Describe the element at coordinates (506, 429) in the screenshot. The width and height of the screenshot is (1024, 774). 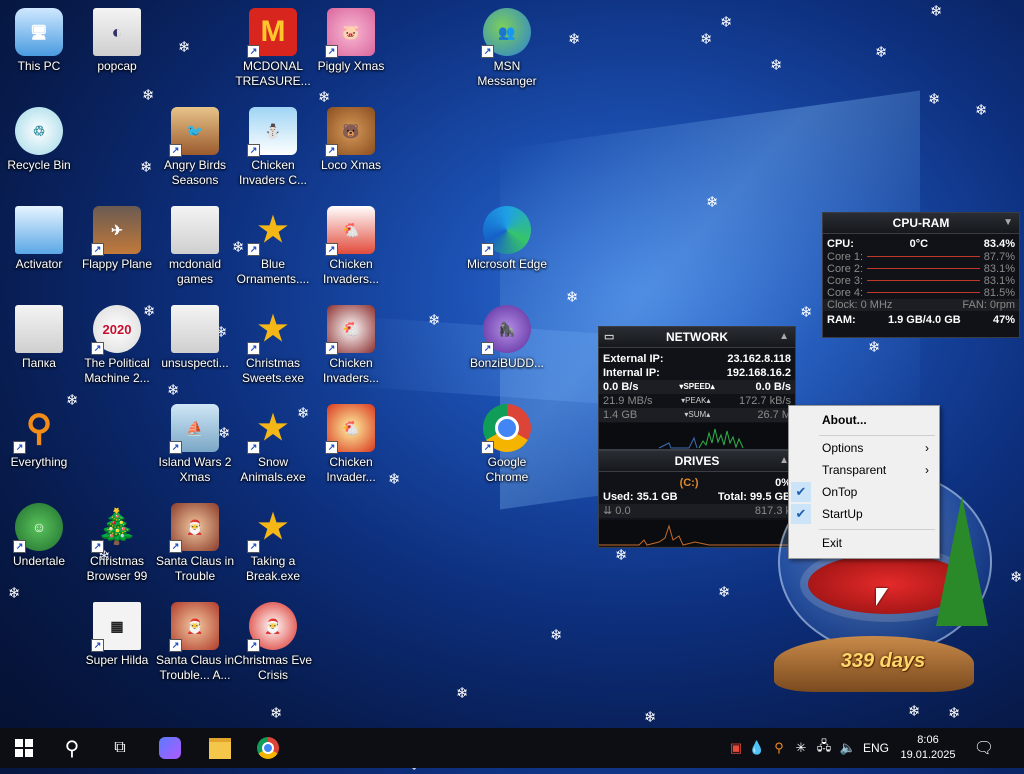
I see `chrome-icon: ↗` at that location.